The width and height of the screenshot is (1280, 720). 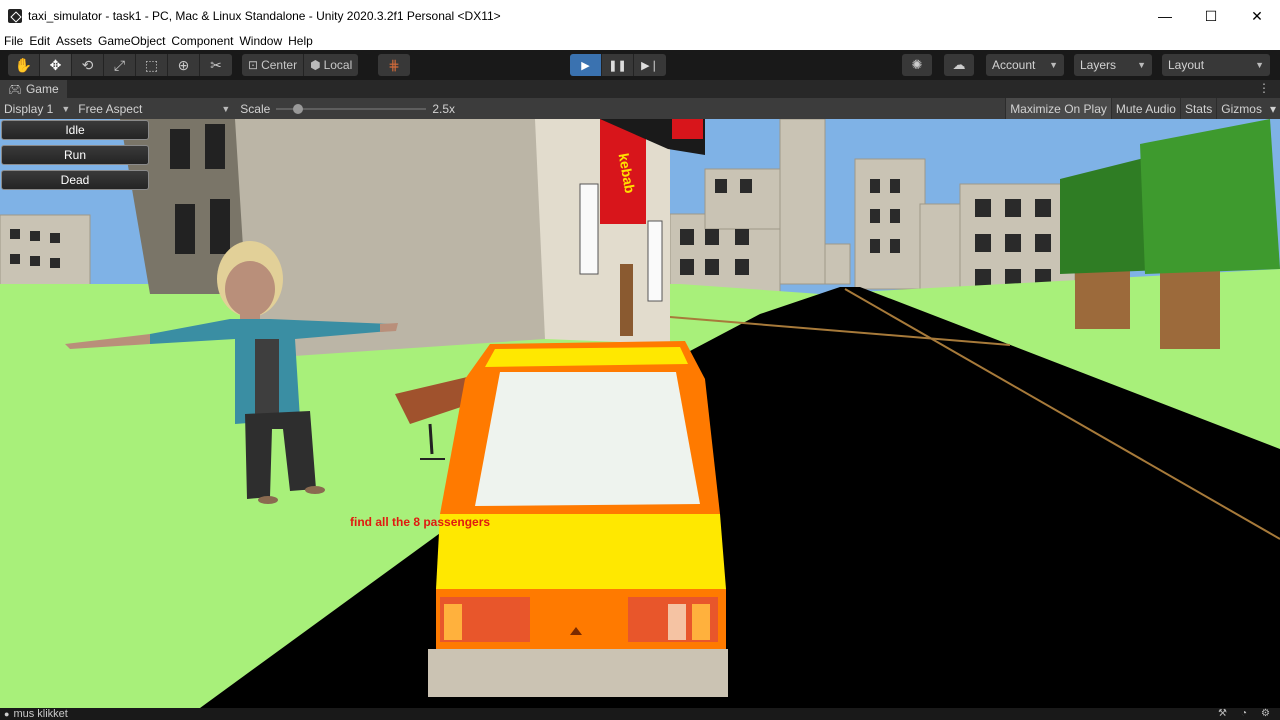 I want to click on console-message: mus klikket, so click(x=40, y=714).